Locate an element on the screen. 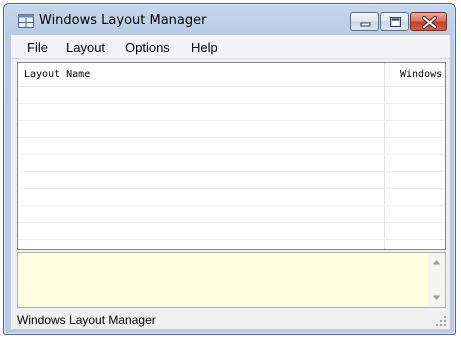  column-header-windows: Windows is located at coordinates (421, 74).